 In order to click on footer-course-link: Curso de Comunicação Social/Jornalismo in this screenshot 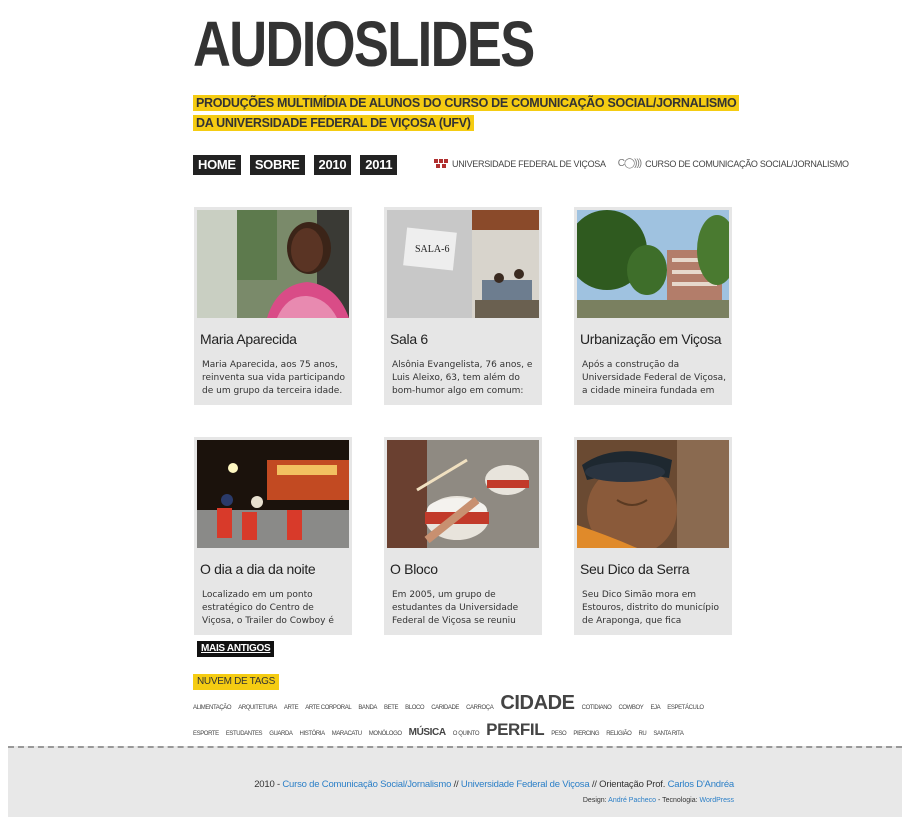, I will do `click(366, 784)`.